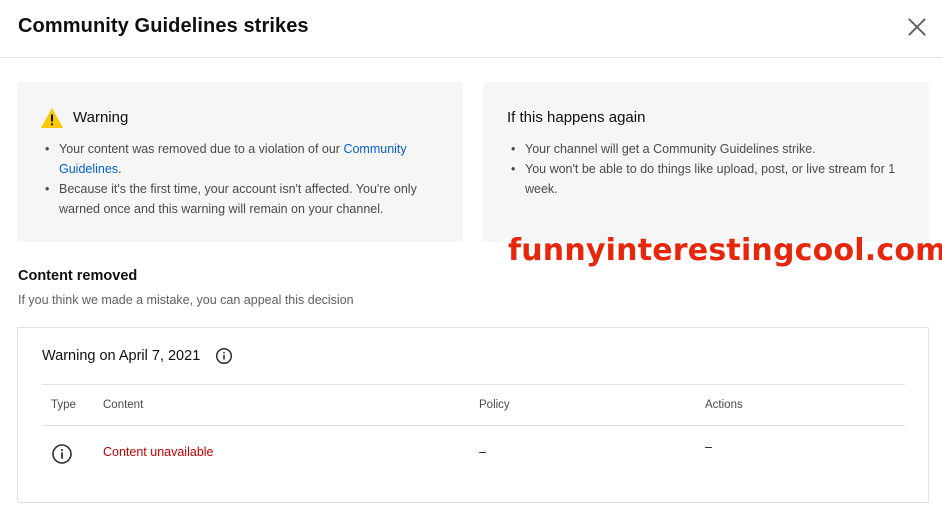 This screenshot has width=942, height=528. What do you see at coordinates (158, 452) in the screenshot?
I see `content-unavailable-link: Content unavailable` at bounding box center [158, 452].